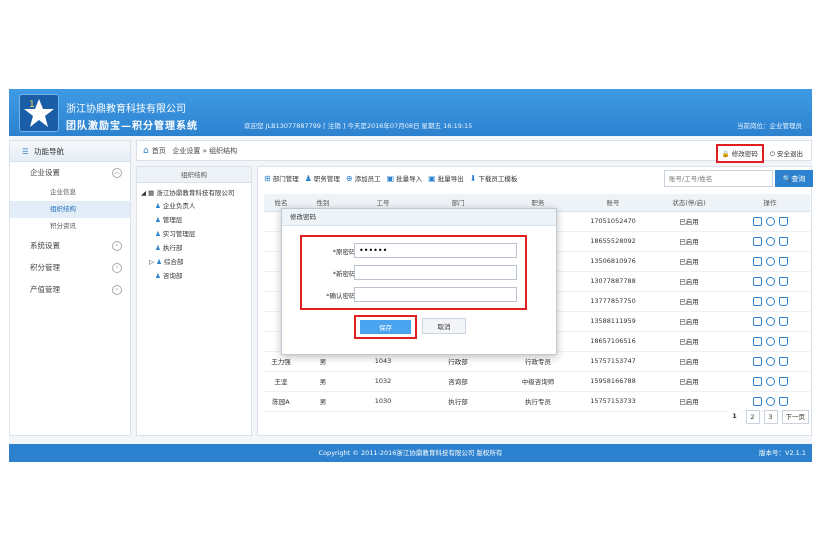 The width and height of the screenshot is (820, 550). What do you see at coordinates (25, 151) in the screenshot?
I see `menu-icon: ☰` at bounding box center [25, 151].